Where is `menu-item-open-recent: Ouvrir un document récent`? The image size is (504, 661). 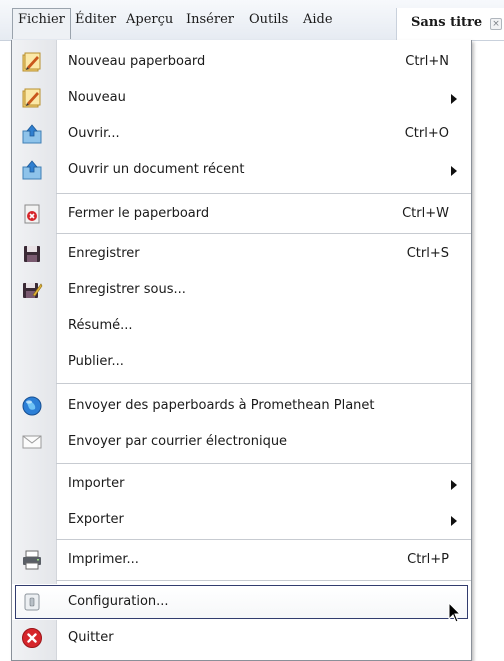 menu-item-open-recent: Ouvrir un document récent is located at coordinates (241, 170).